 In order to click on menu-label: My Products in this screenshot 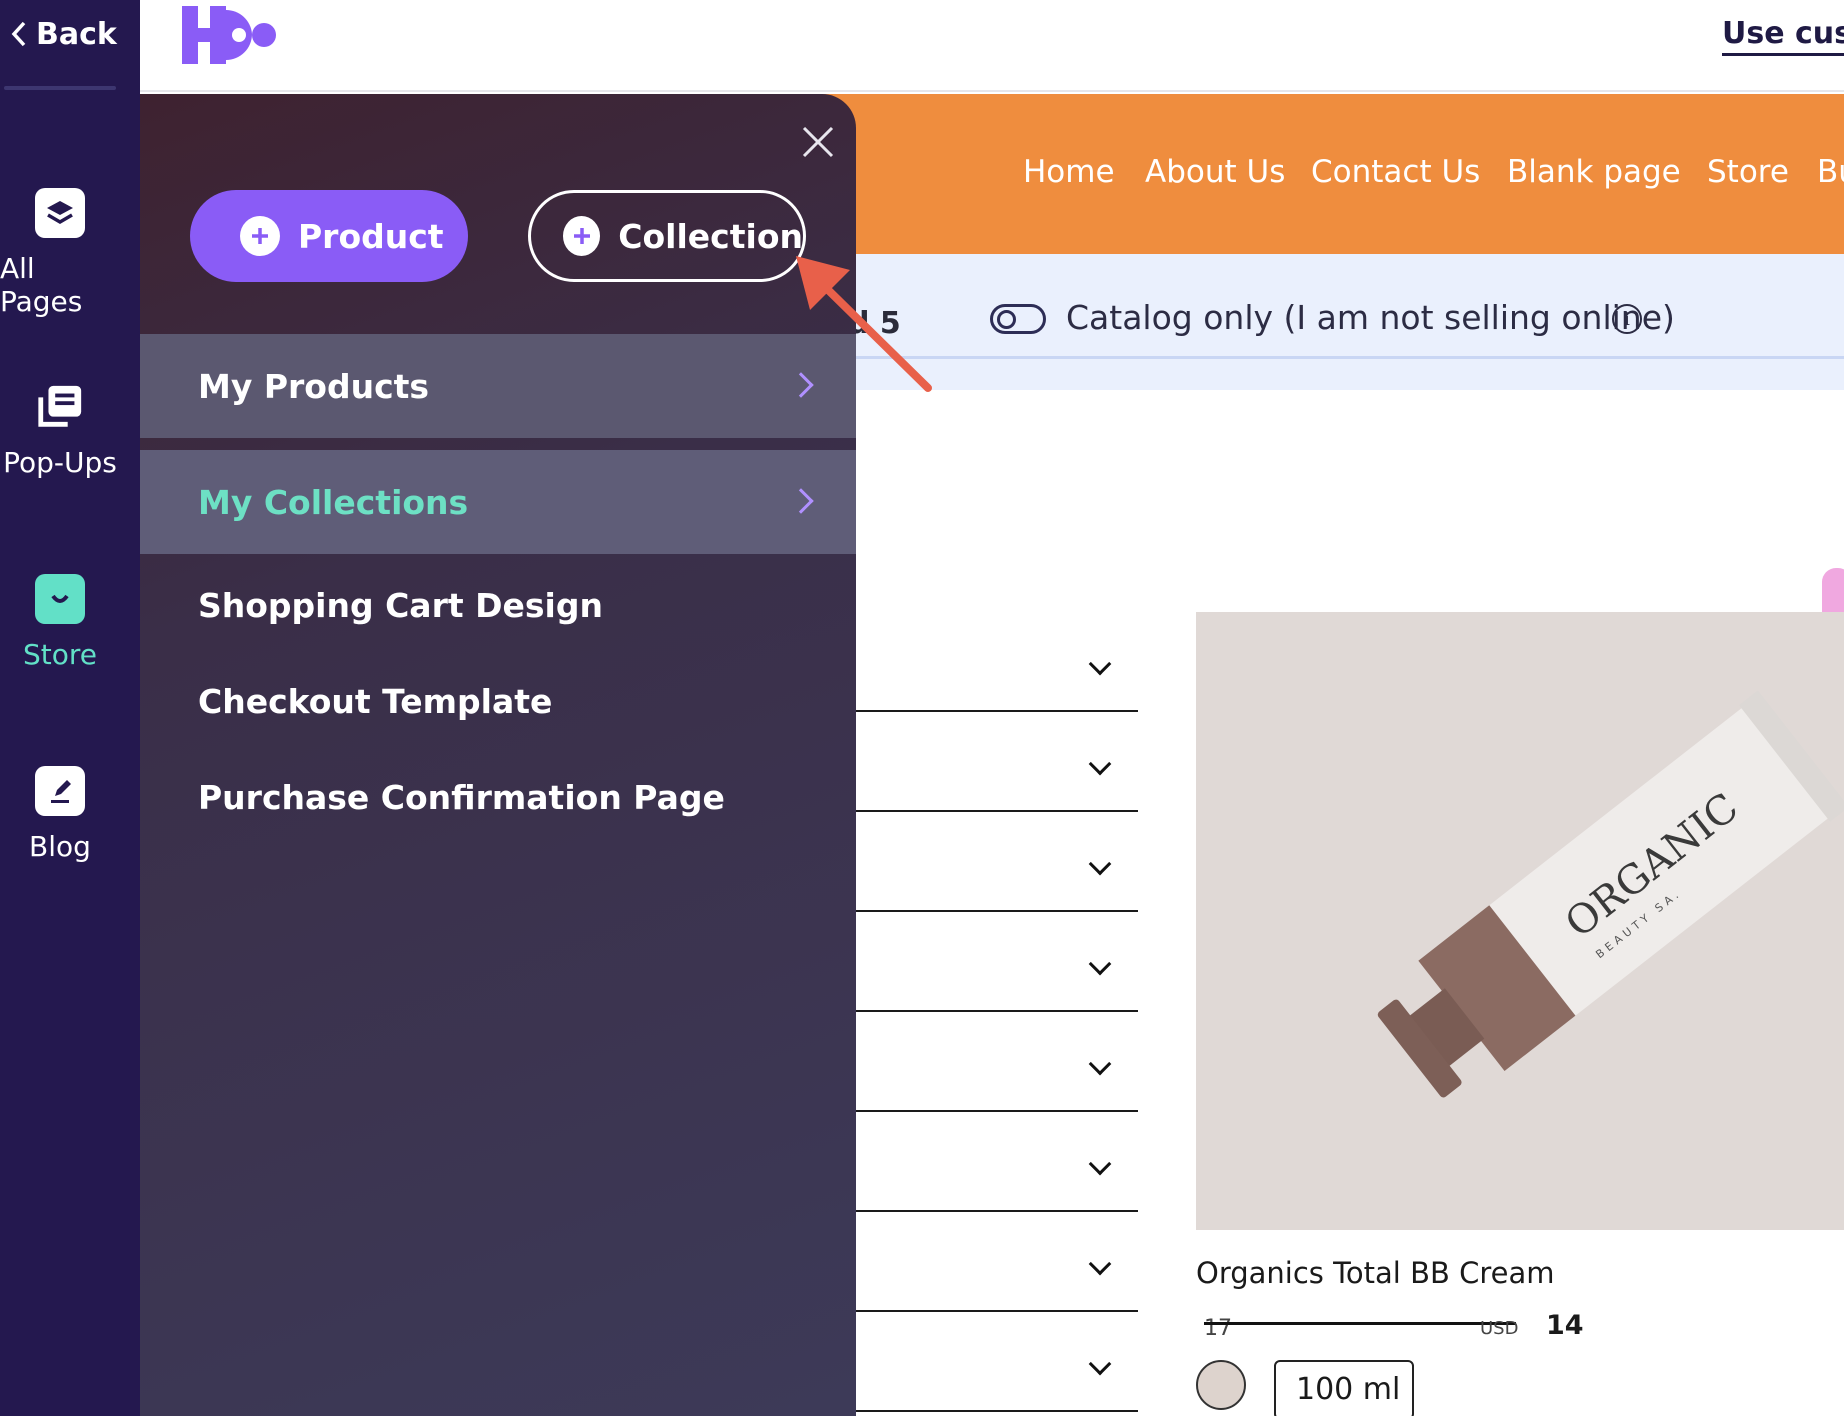, I will do `click(314, 386)`.